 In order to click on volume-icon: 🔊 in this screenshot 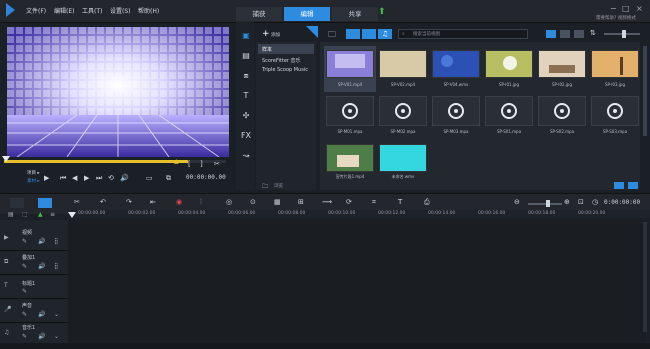, I will do `click(124, 178)`.